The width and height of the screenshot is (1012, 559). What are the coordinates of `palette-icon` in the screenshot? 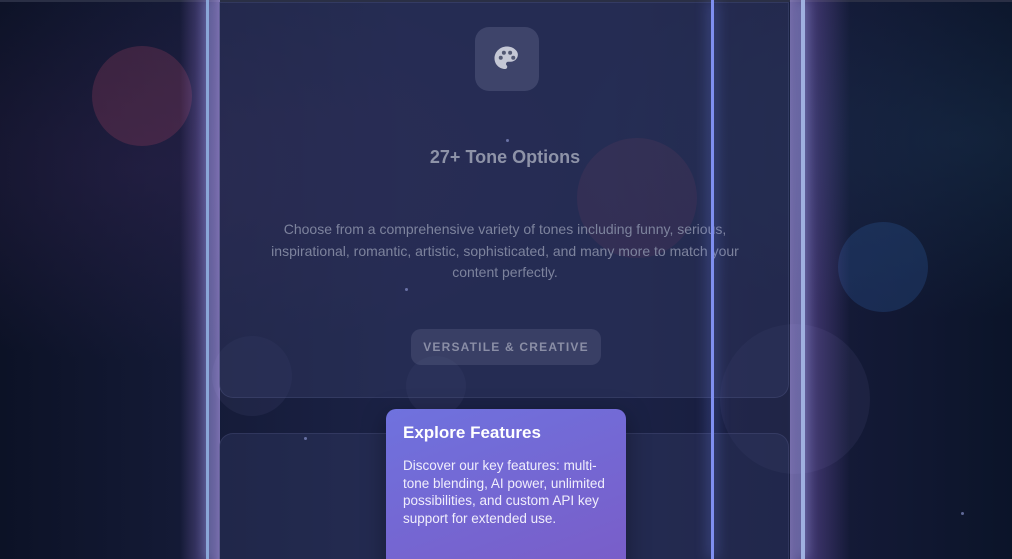 It's located at (507, 59).